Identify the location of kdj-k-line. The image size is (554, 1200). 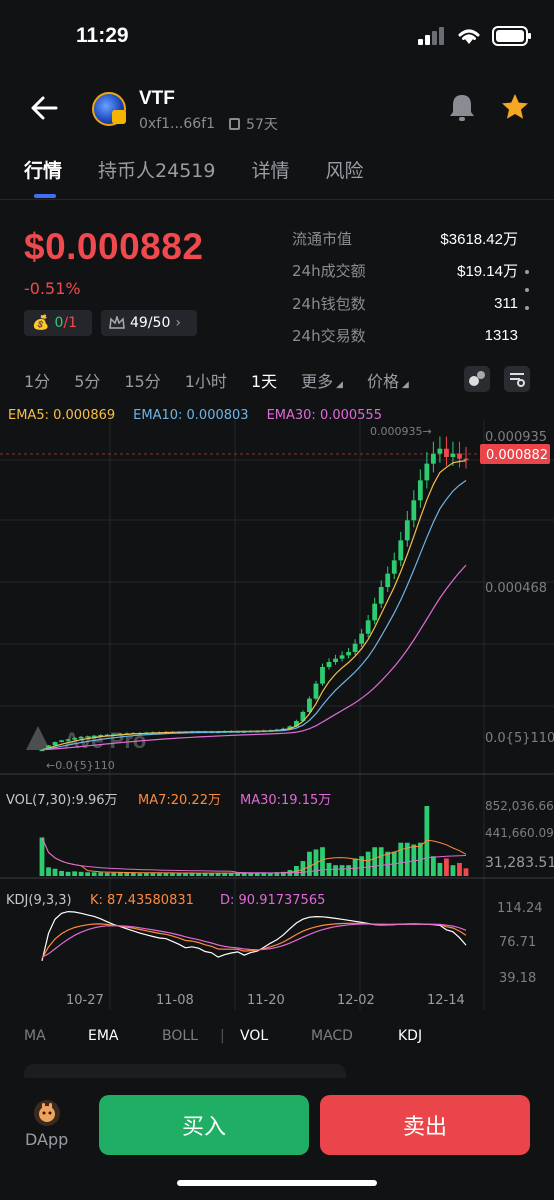
(254, 940).